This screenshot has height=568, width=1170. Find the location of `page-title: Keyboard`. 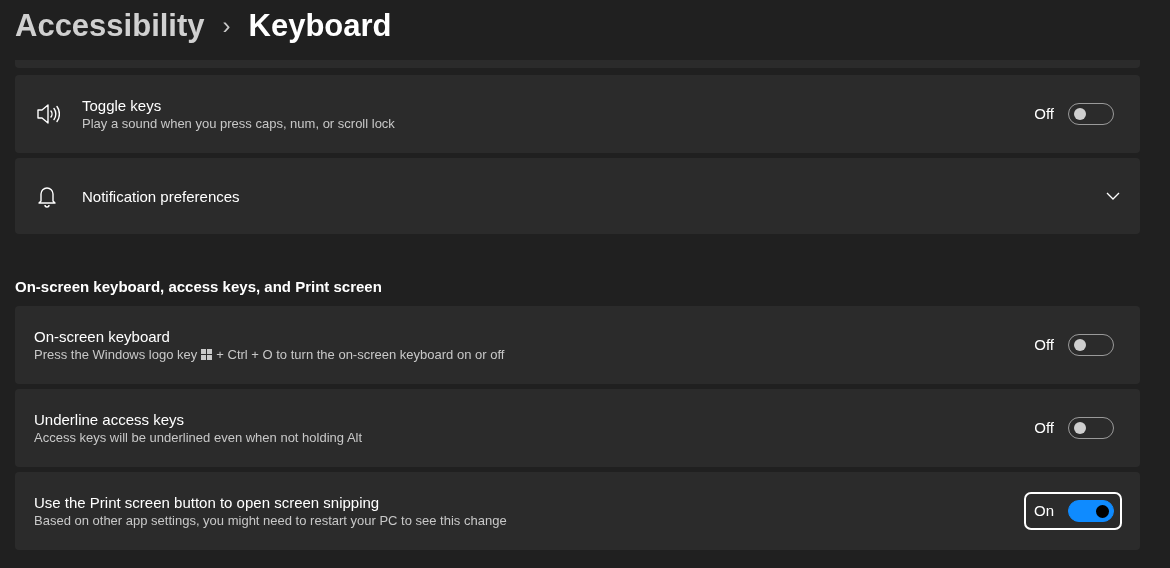

page-title: Keyboard is located at coordinates (320, 25).